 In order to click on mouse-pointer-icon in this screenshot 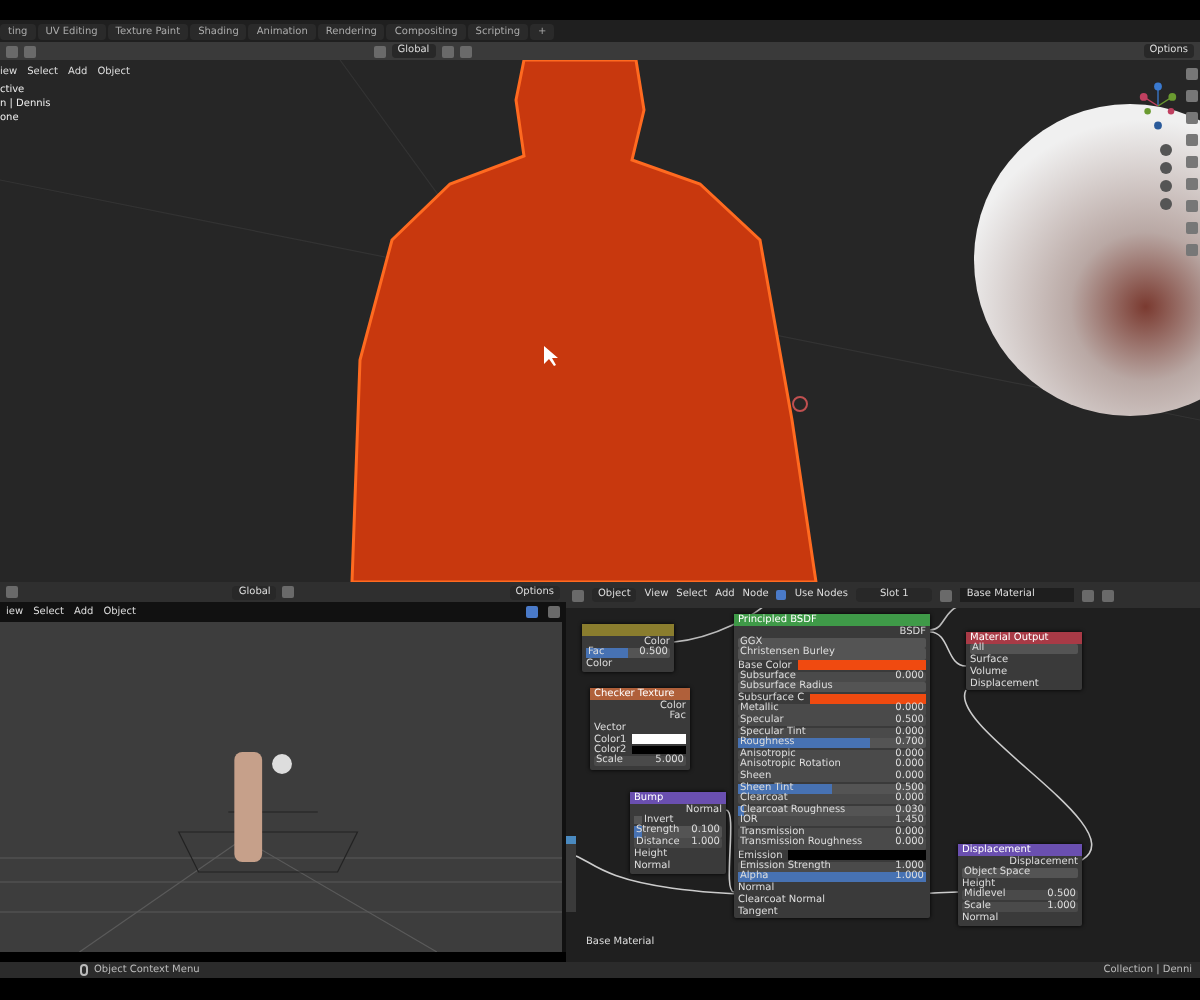, I will do `click(551, 356)`.